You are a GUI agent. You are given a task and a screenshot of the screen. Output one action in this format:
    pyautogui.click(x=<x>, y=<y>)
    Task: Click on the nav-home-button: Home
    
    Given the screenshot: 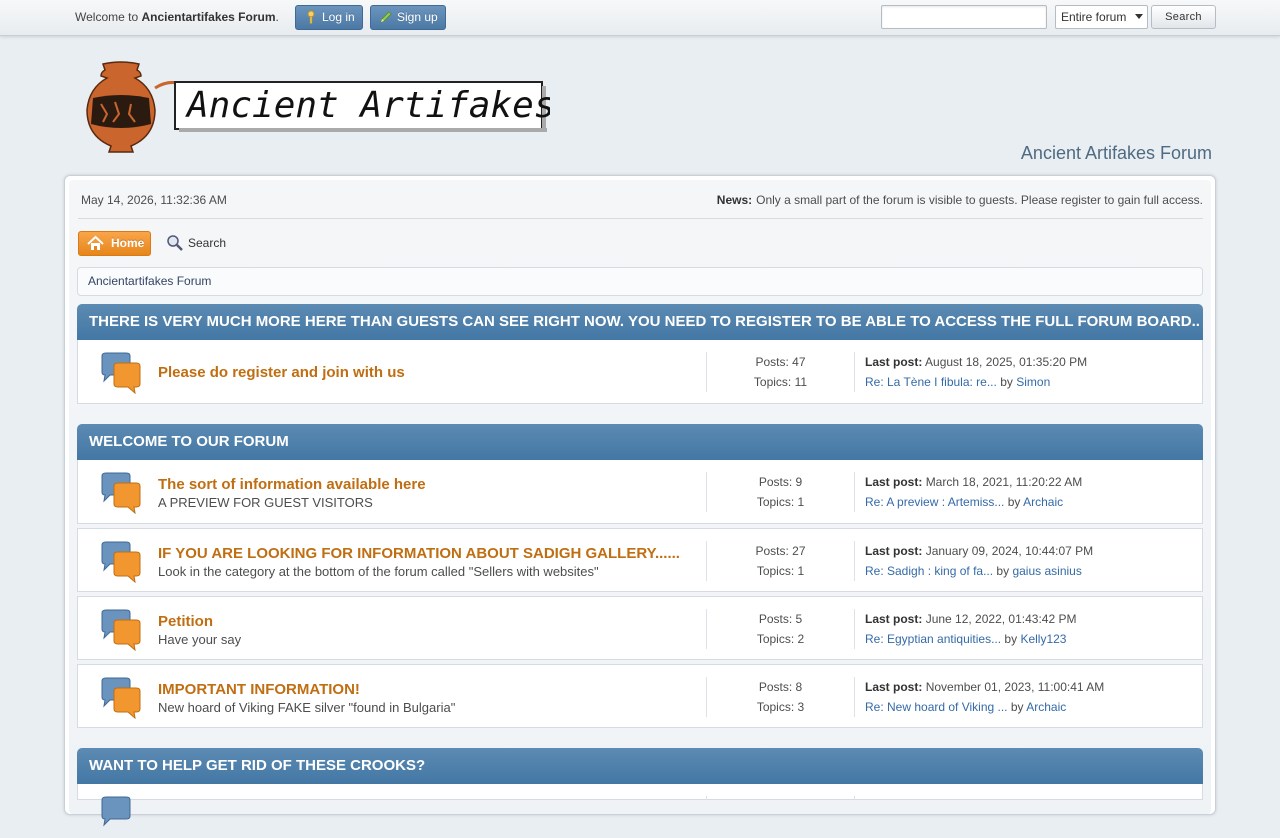 What is the action you would take?
    pyautogui.click(x=114, y=243)
    